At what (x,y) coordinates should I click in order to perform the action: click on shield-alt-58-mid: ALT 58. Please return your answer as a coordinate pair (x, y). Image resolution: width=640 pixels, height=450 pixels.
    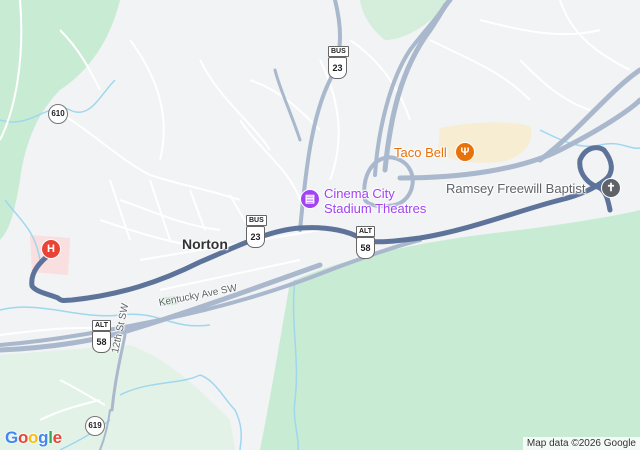
    Looking at the image, I should click on (366, 242).